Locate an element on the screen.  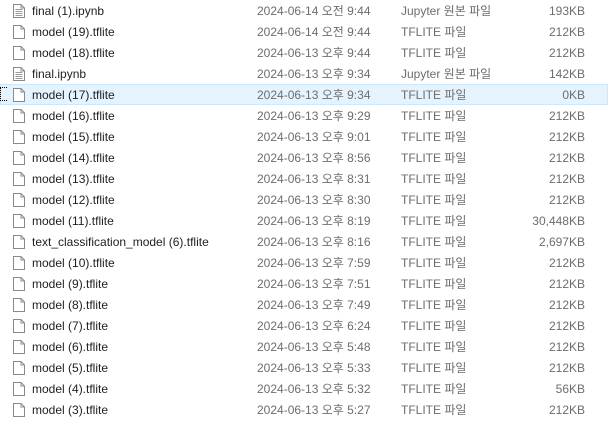
file-name: model (8).tflite is located at coordinates (70, 305).